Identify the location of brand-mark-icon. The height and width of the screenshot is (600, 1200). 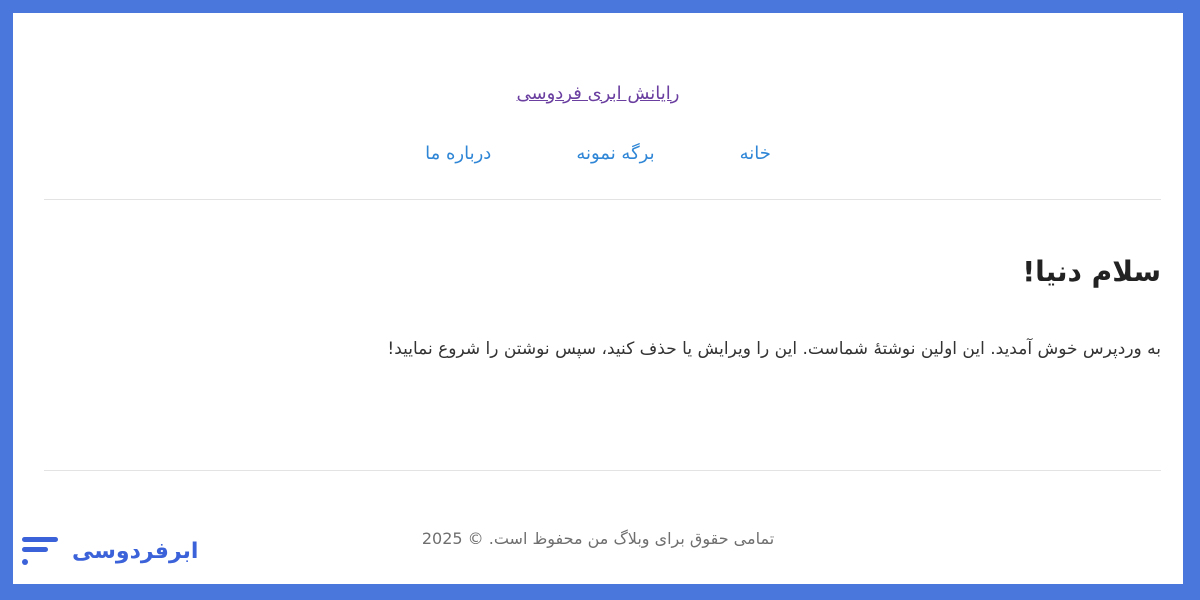
(40, 551).